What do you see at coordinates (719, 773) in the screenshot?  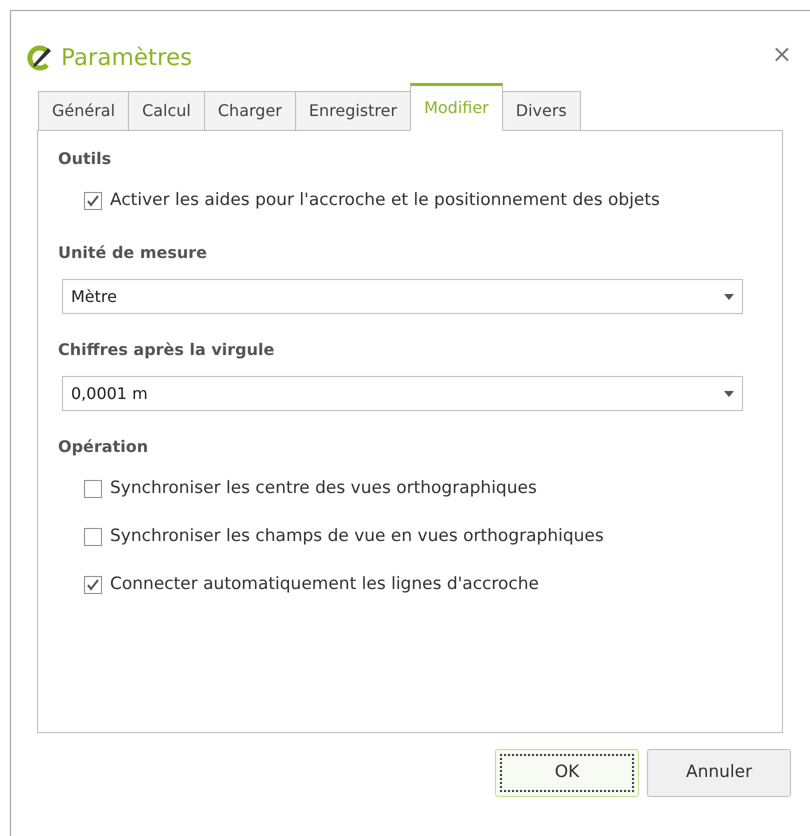 I see `cancel-button: Annuler` at bounding box center [719, 773].